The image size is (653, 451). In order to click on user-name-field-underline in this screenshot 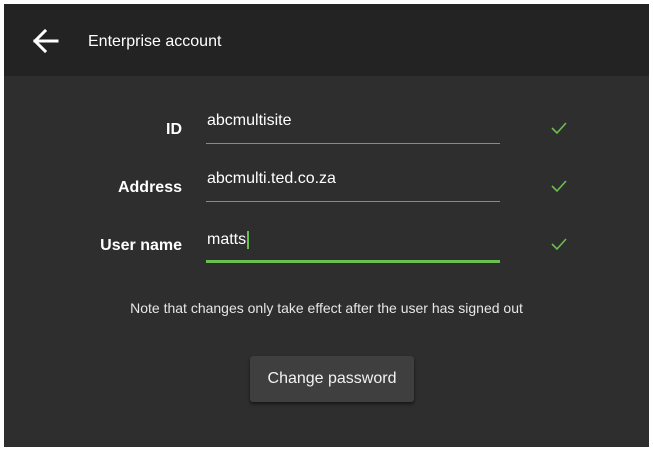, I will do `click(353, 261)`.